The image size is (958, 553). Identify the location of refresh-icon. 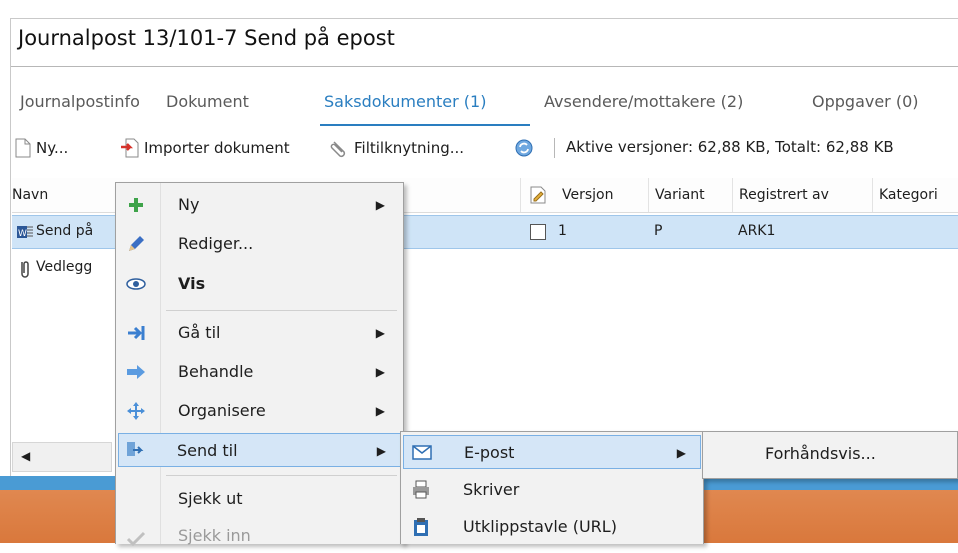
(524, 148).